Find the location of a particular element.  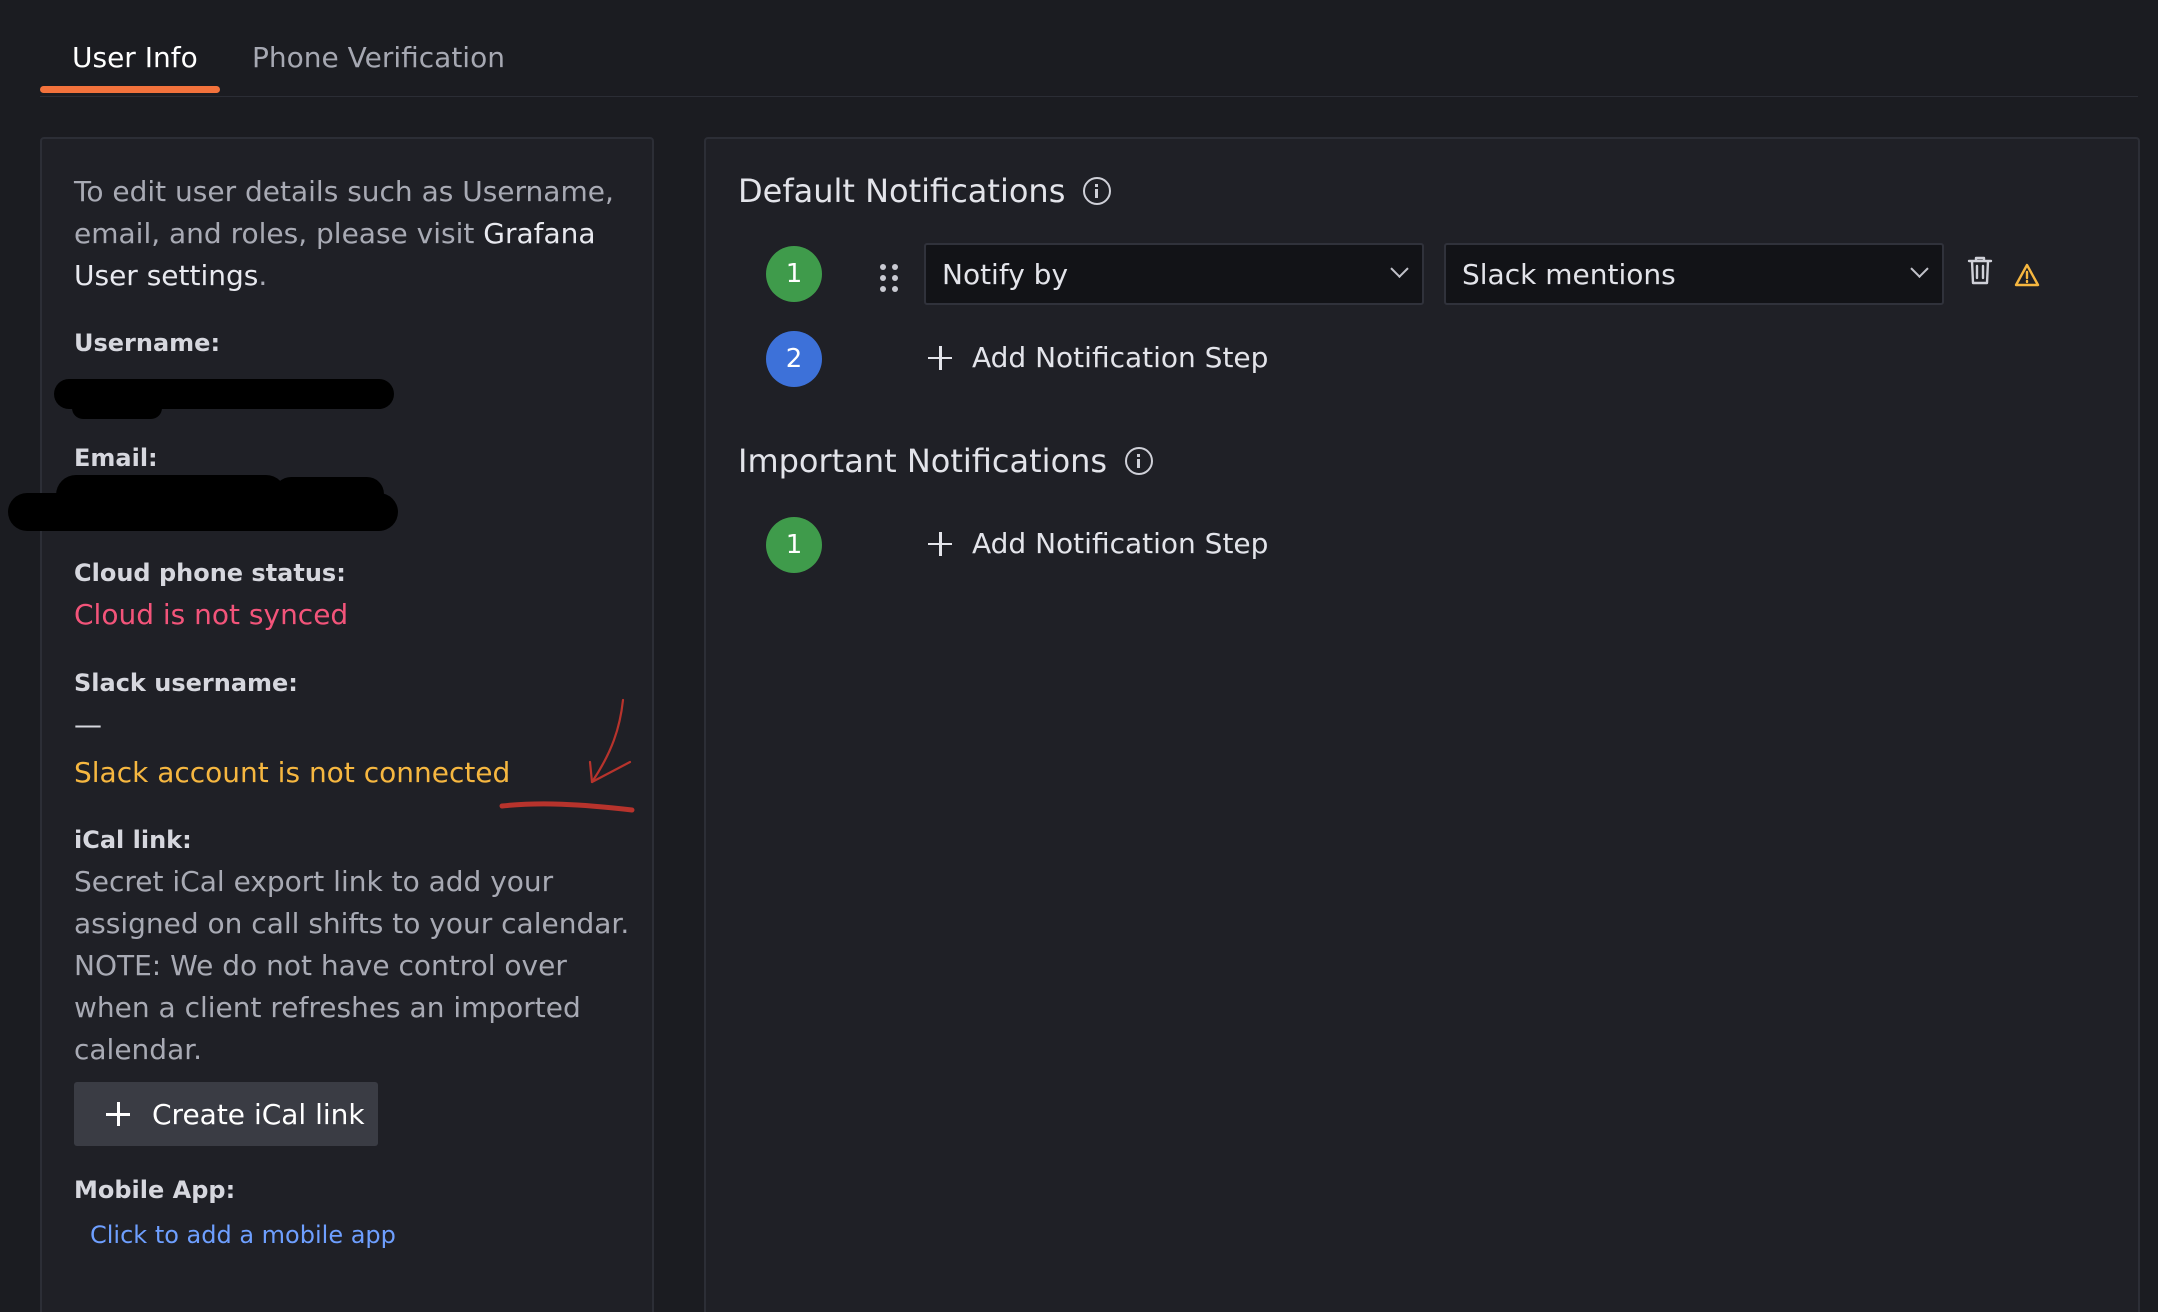

cloud-phone-status: Cloud is not synced is located at coordinates (211, 614).